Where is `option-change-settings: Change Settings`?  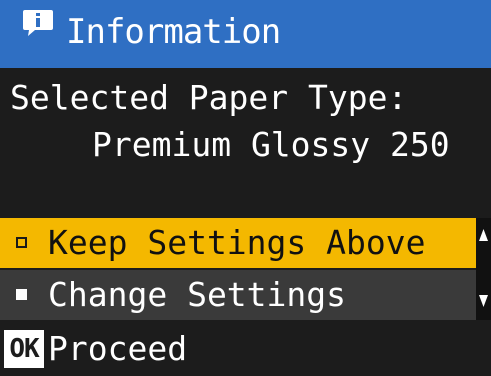 option-change-settings: Change Settings is located at coordinates (238, 295).